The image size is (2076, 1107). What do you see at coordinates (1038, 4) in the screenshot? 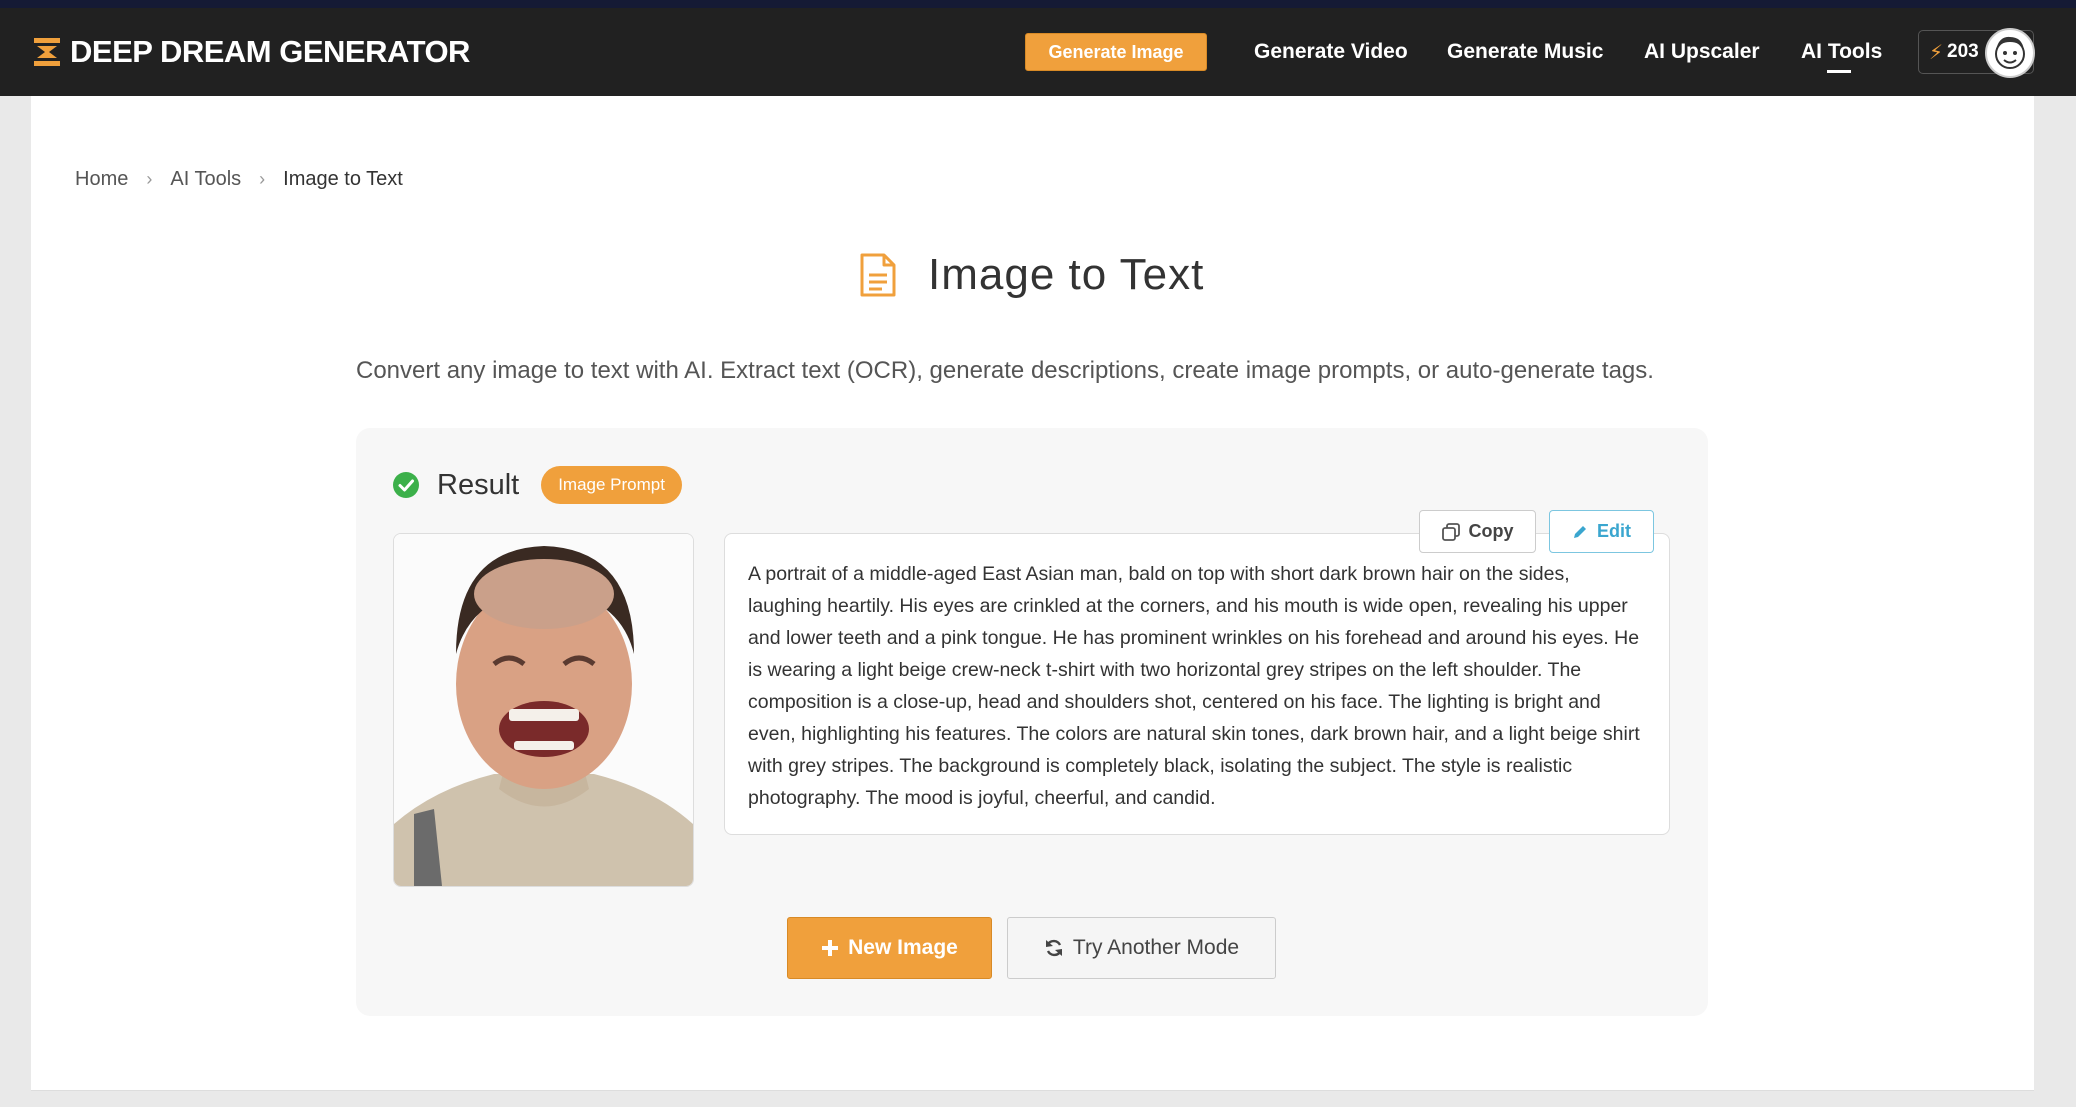
I see `top-accent-line` at bounding box center [1038, 4].